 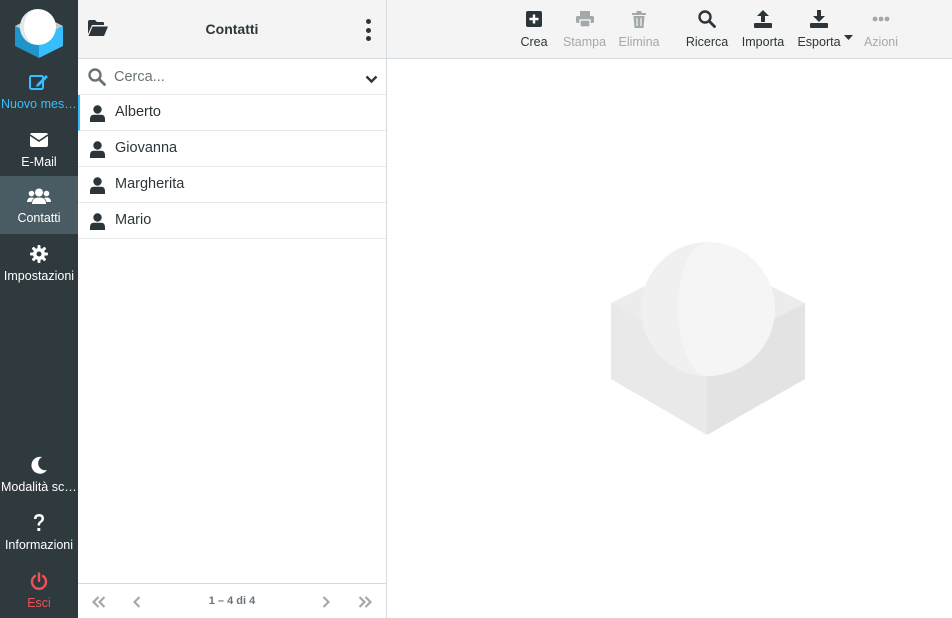 I want to click on trash-icon, so click(x=639, y=19).